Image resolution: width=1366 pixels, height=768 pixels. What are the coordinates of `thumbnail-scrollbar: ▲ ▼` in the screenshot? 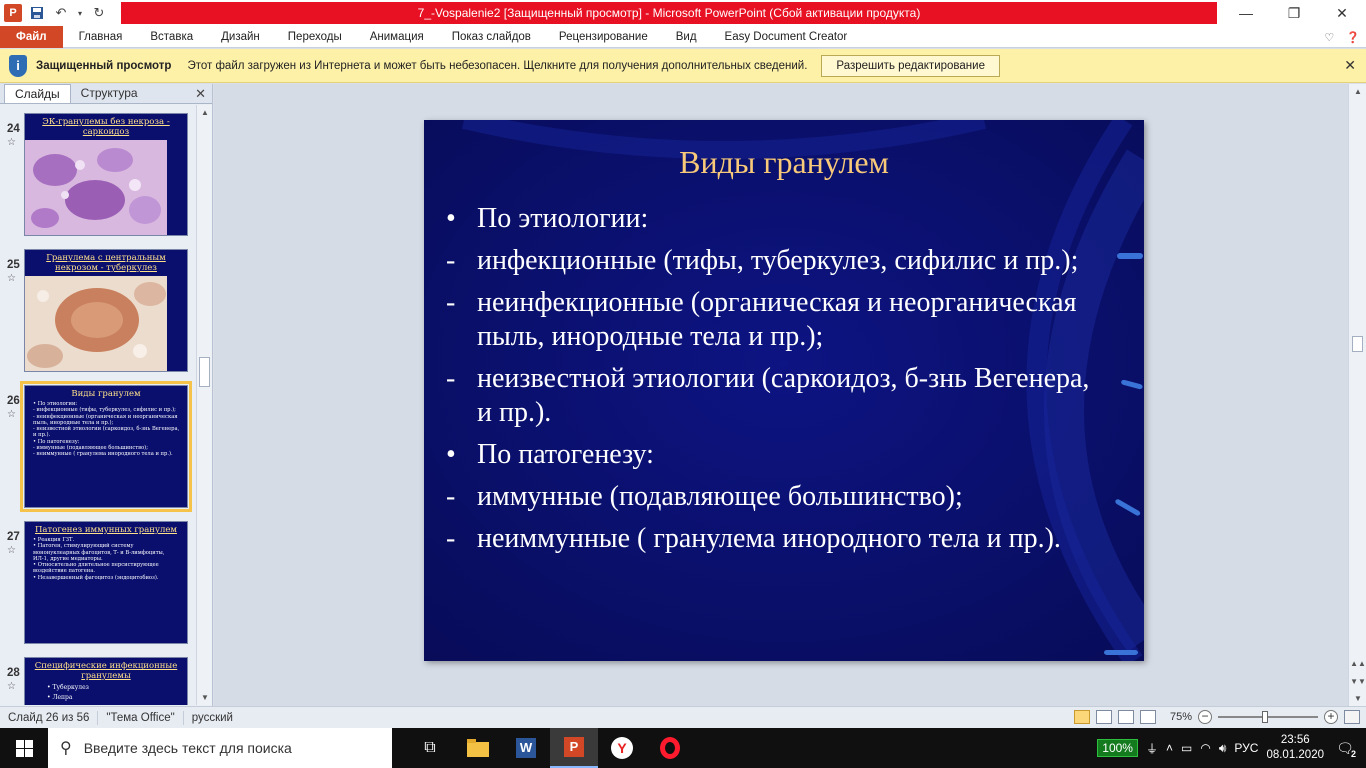 It's located at (204, 405).